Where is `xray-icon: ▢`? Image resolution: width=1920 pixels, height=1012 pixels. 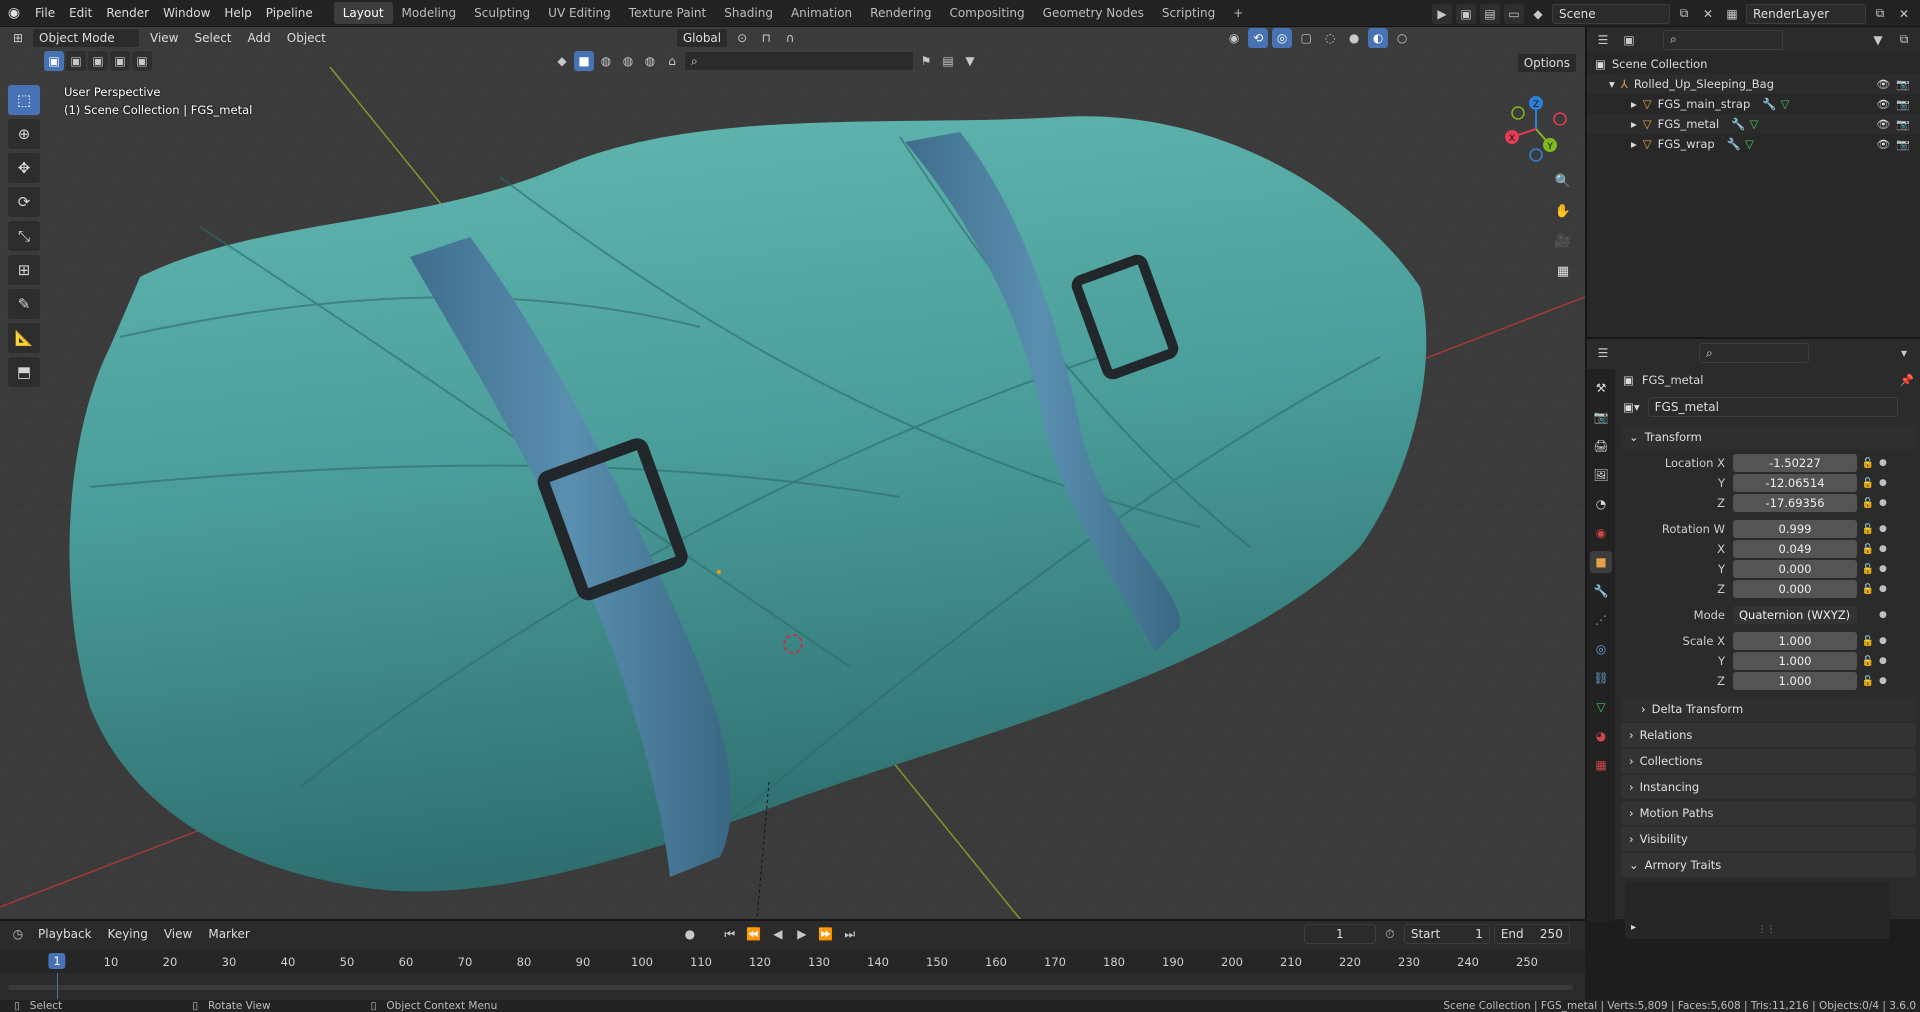 xray-icon: ▢ is located at coordinates (1306, 38).